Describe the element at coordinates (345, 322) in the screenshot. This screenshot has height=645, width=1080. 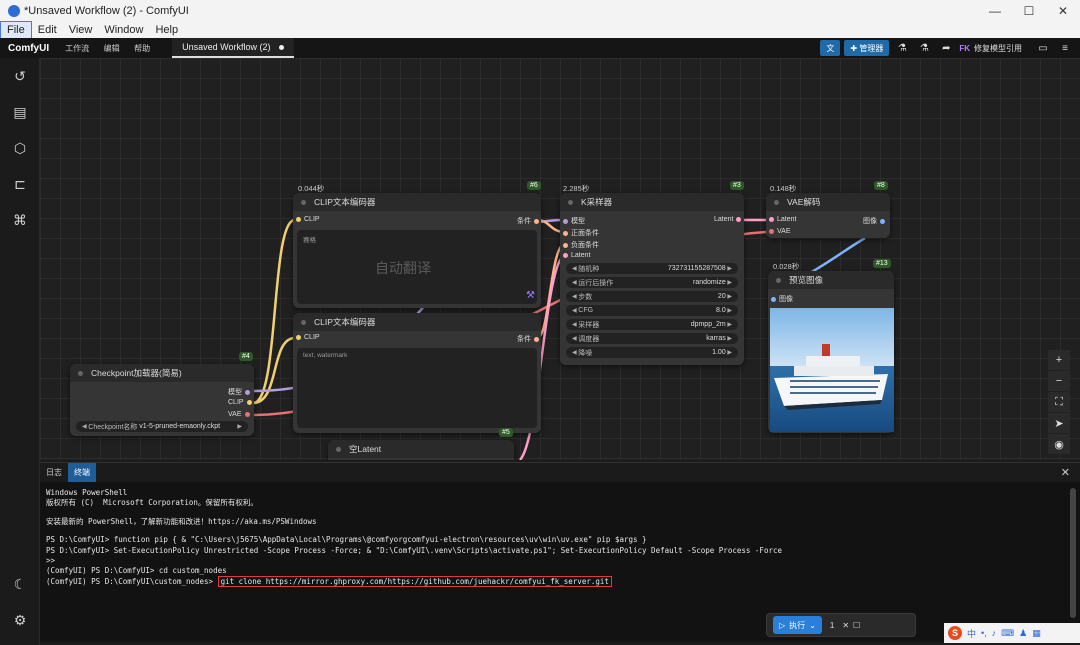
I see `clip2-title: CLIP文本编码器` at that location.